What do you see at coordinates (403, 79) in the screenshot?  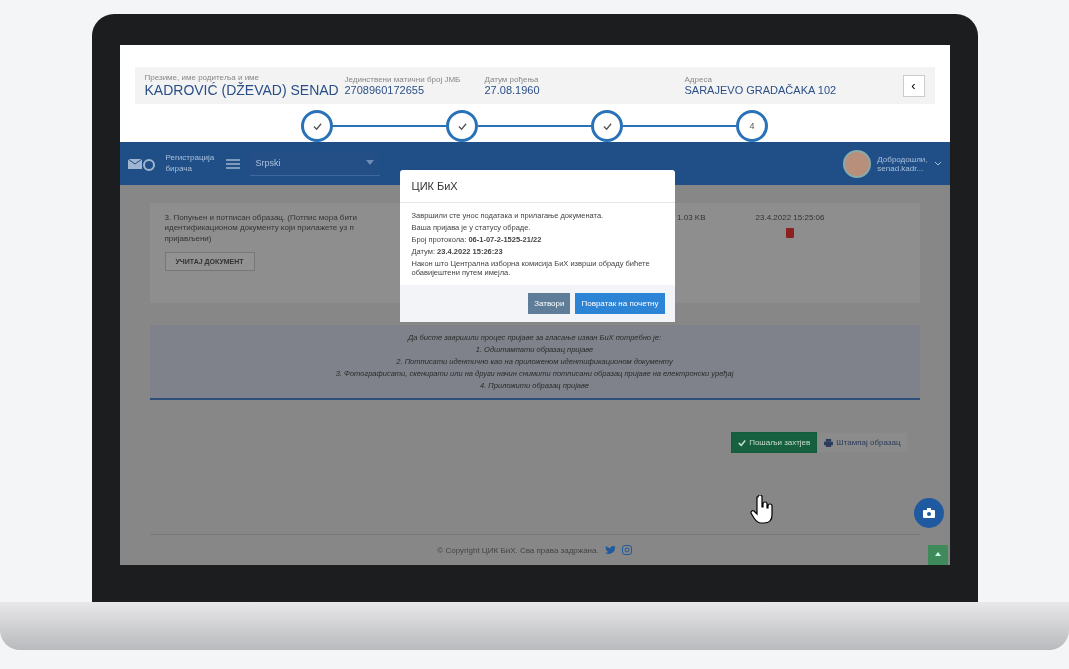 I see `field-label: Јединствени матични број ЈМБ` at bounding box center [403, 79].